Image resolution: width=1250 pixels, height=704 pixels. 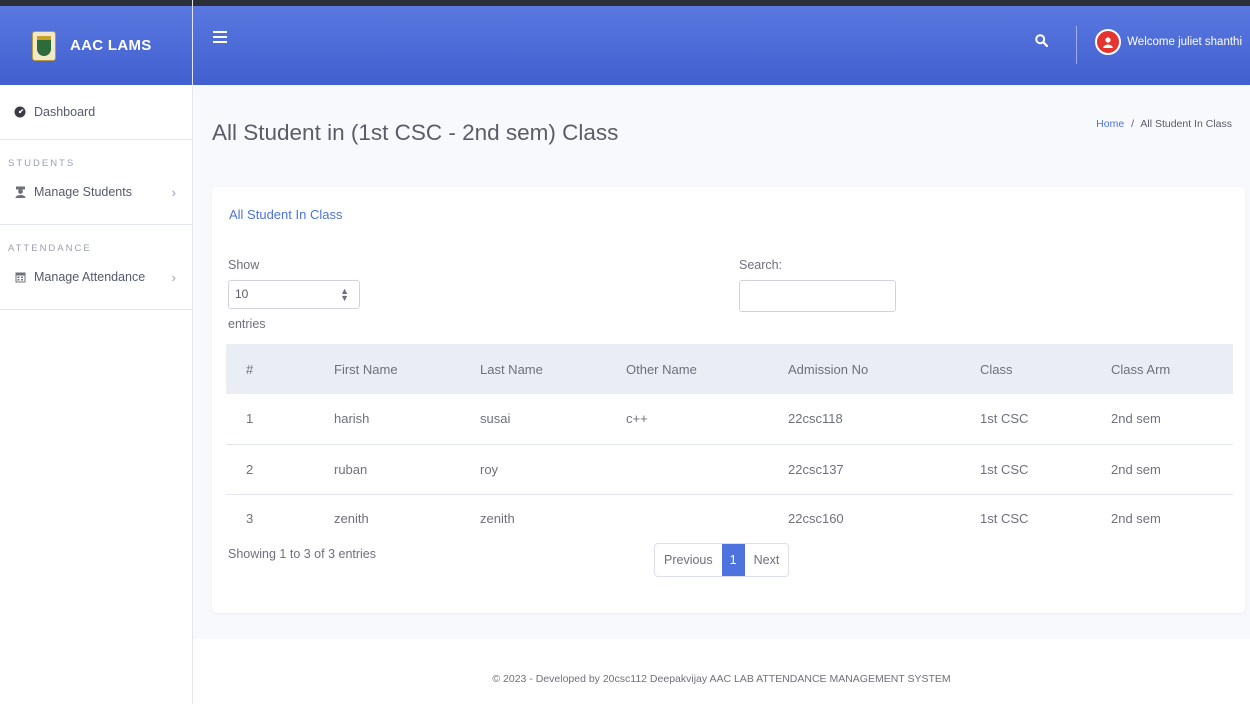 What do you see at coordinates (242, 294) in the screenshot?
I see `entries-select-value: 10` at bounding box center [242, 294].